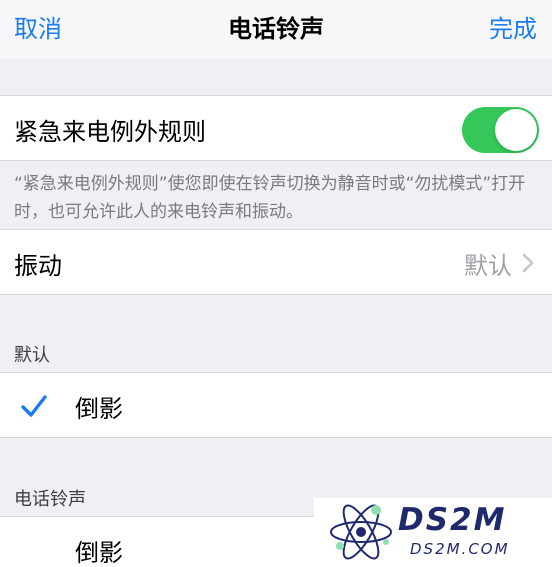 The width and height of the screenshot is (552, 567). I want to click on page-title: 电话铃声, so click(276, 29).